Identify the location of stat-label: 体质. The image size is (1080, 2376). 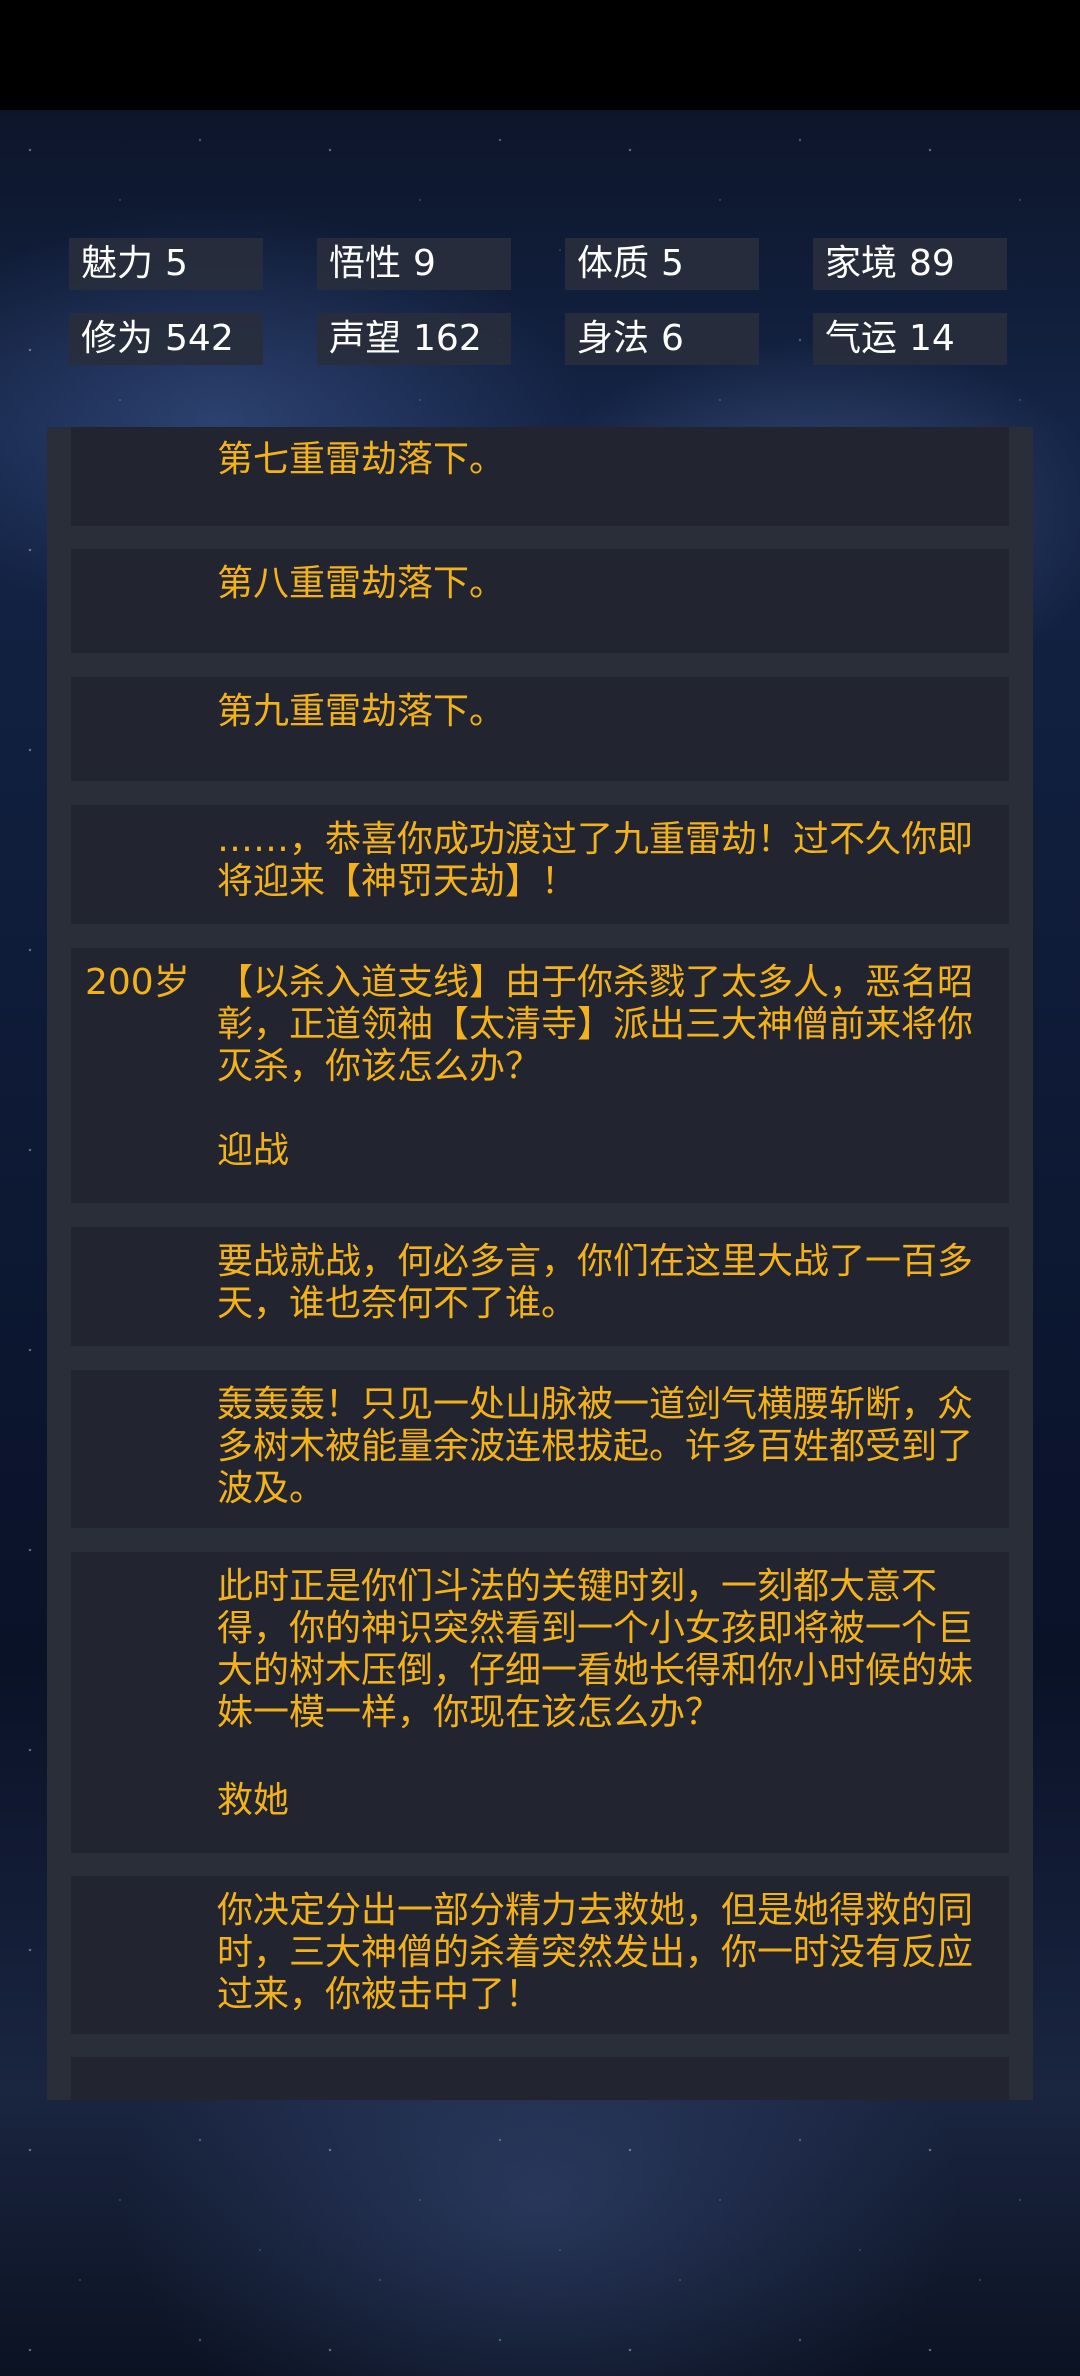
(613, 263).